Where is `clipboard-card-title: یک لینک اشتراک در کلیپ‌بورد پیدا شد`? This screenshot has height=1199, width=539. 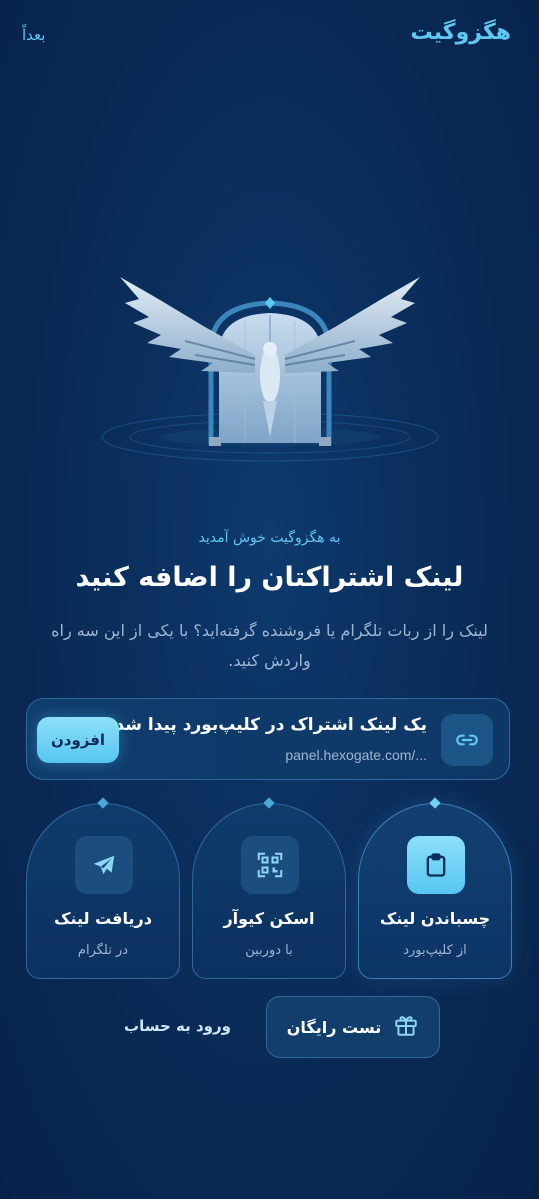 clipboard-card-title: یک لینک اشتراک در کلیپ‌بورد پیدا شد is located at coordinates (271, 725).